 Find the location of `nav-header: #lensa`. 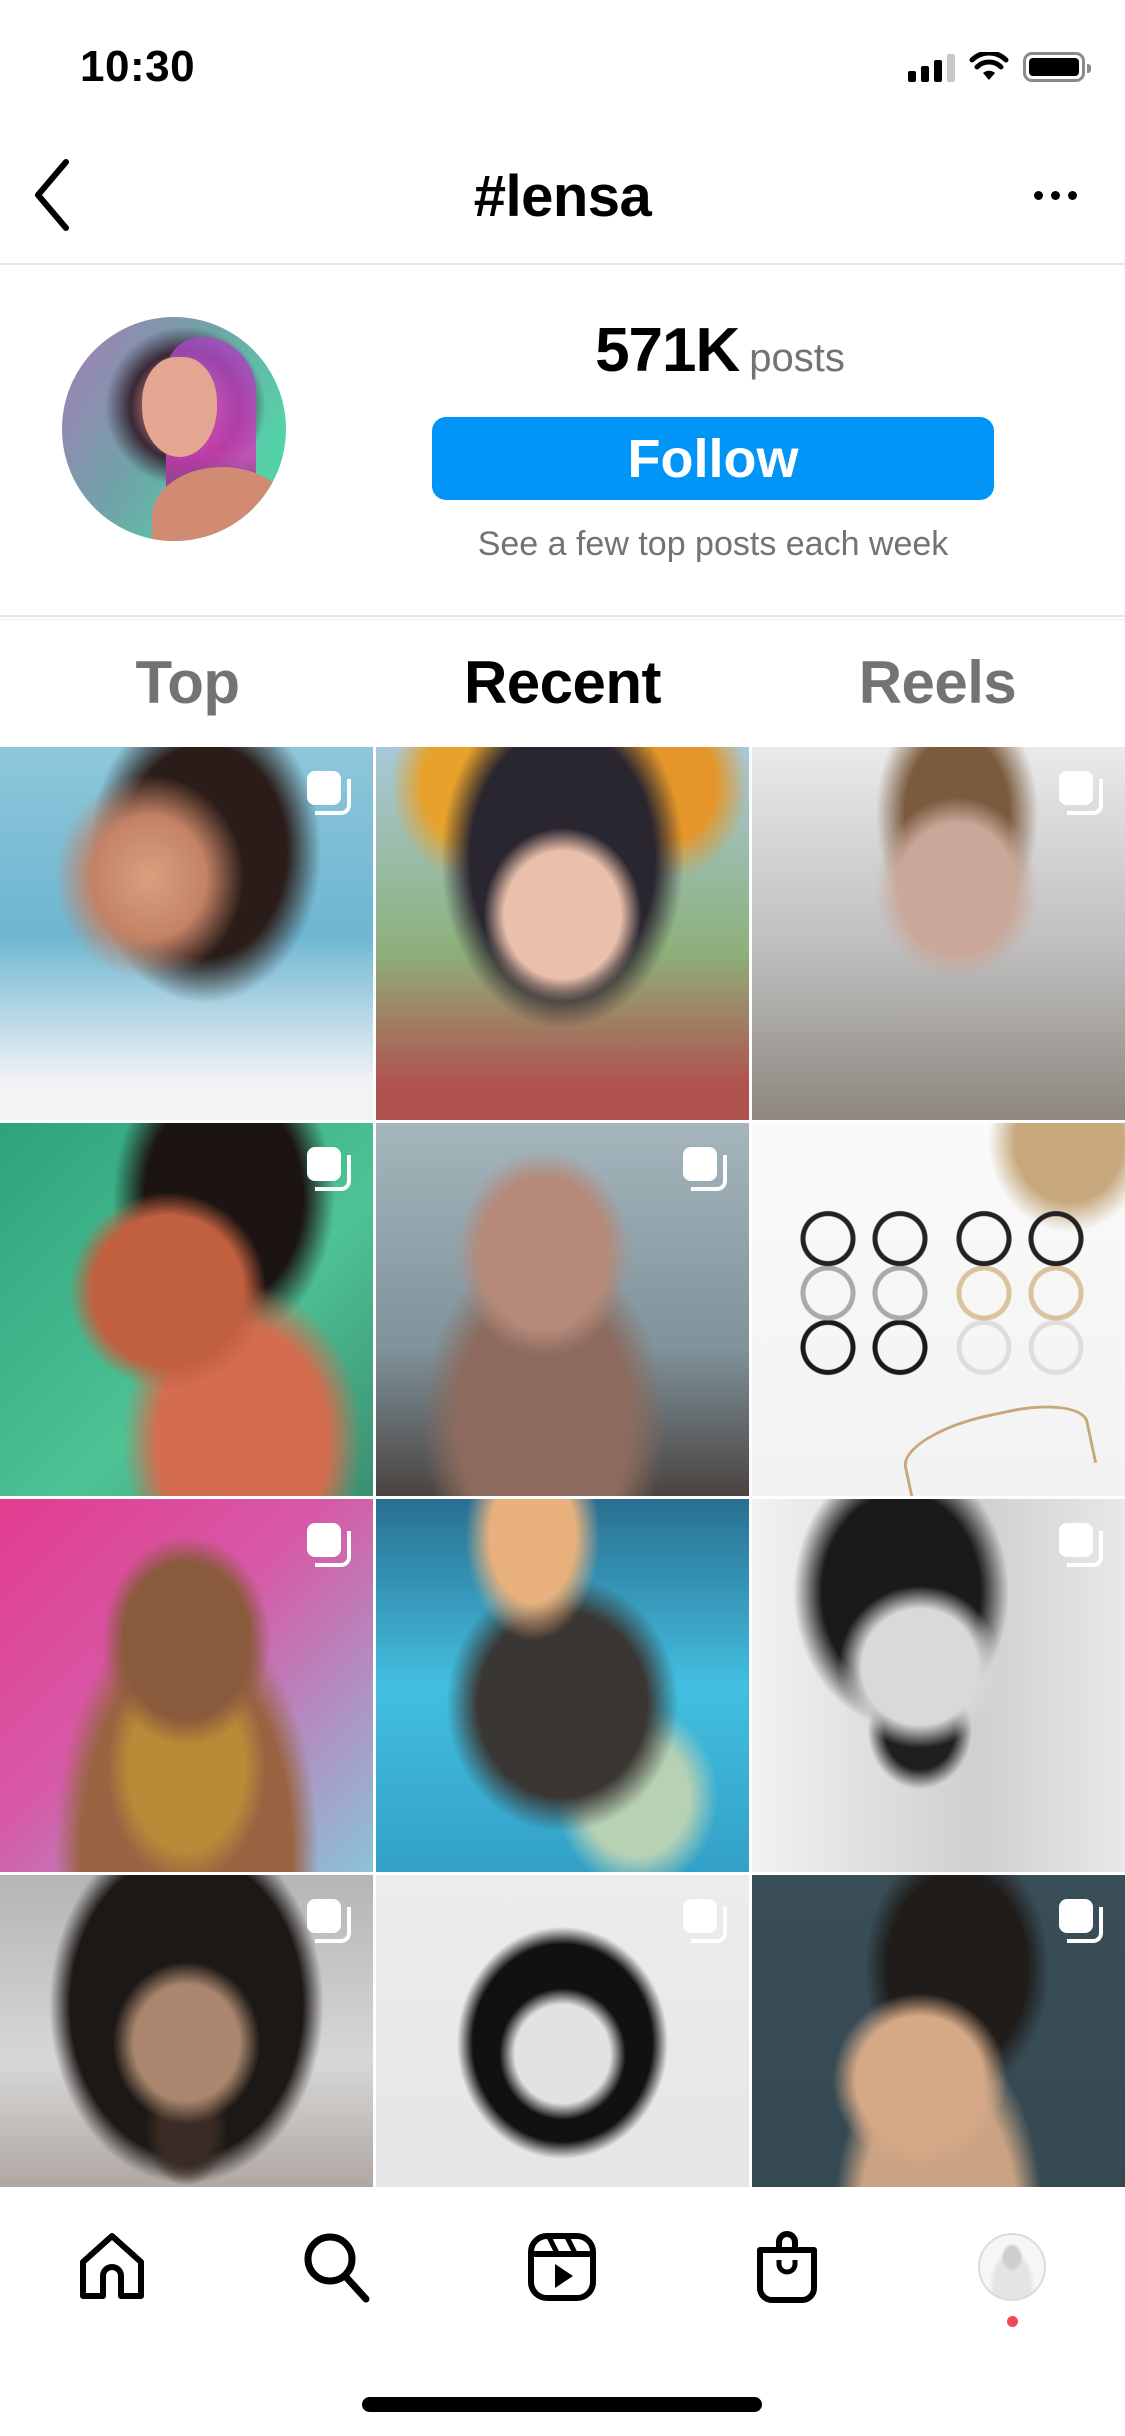

nav-header: #lensa is located at coordinates (562, 200).